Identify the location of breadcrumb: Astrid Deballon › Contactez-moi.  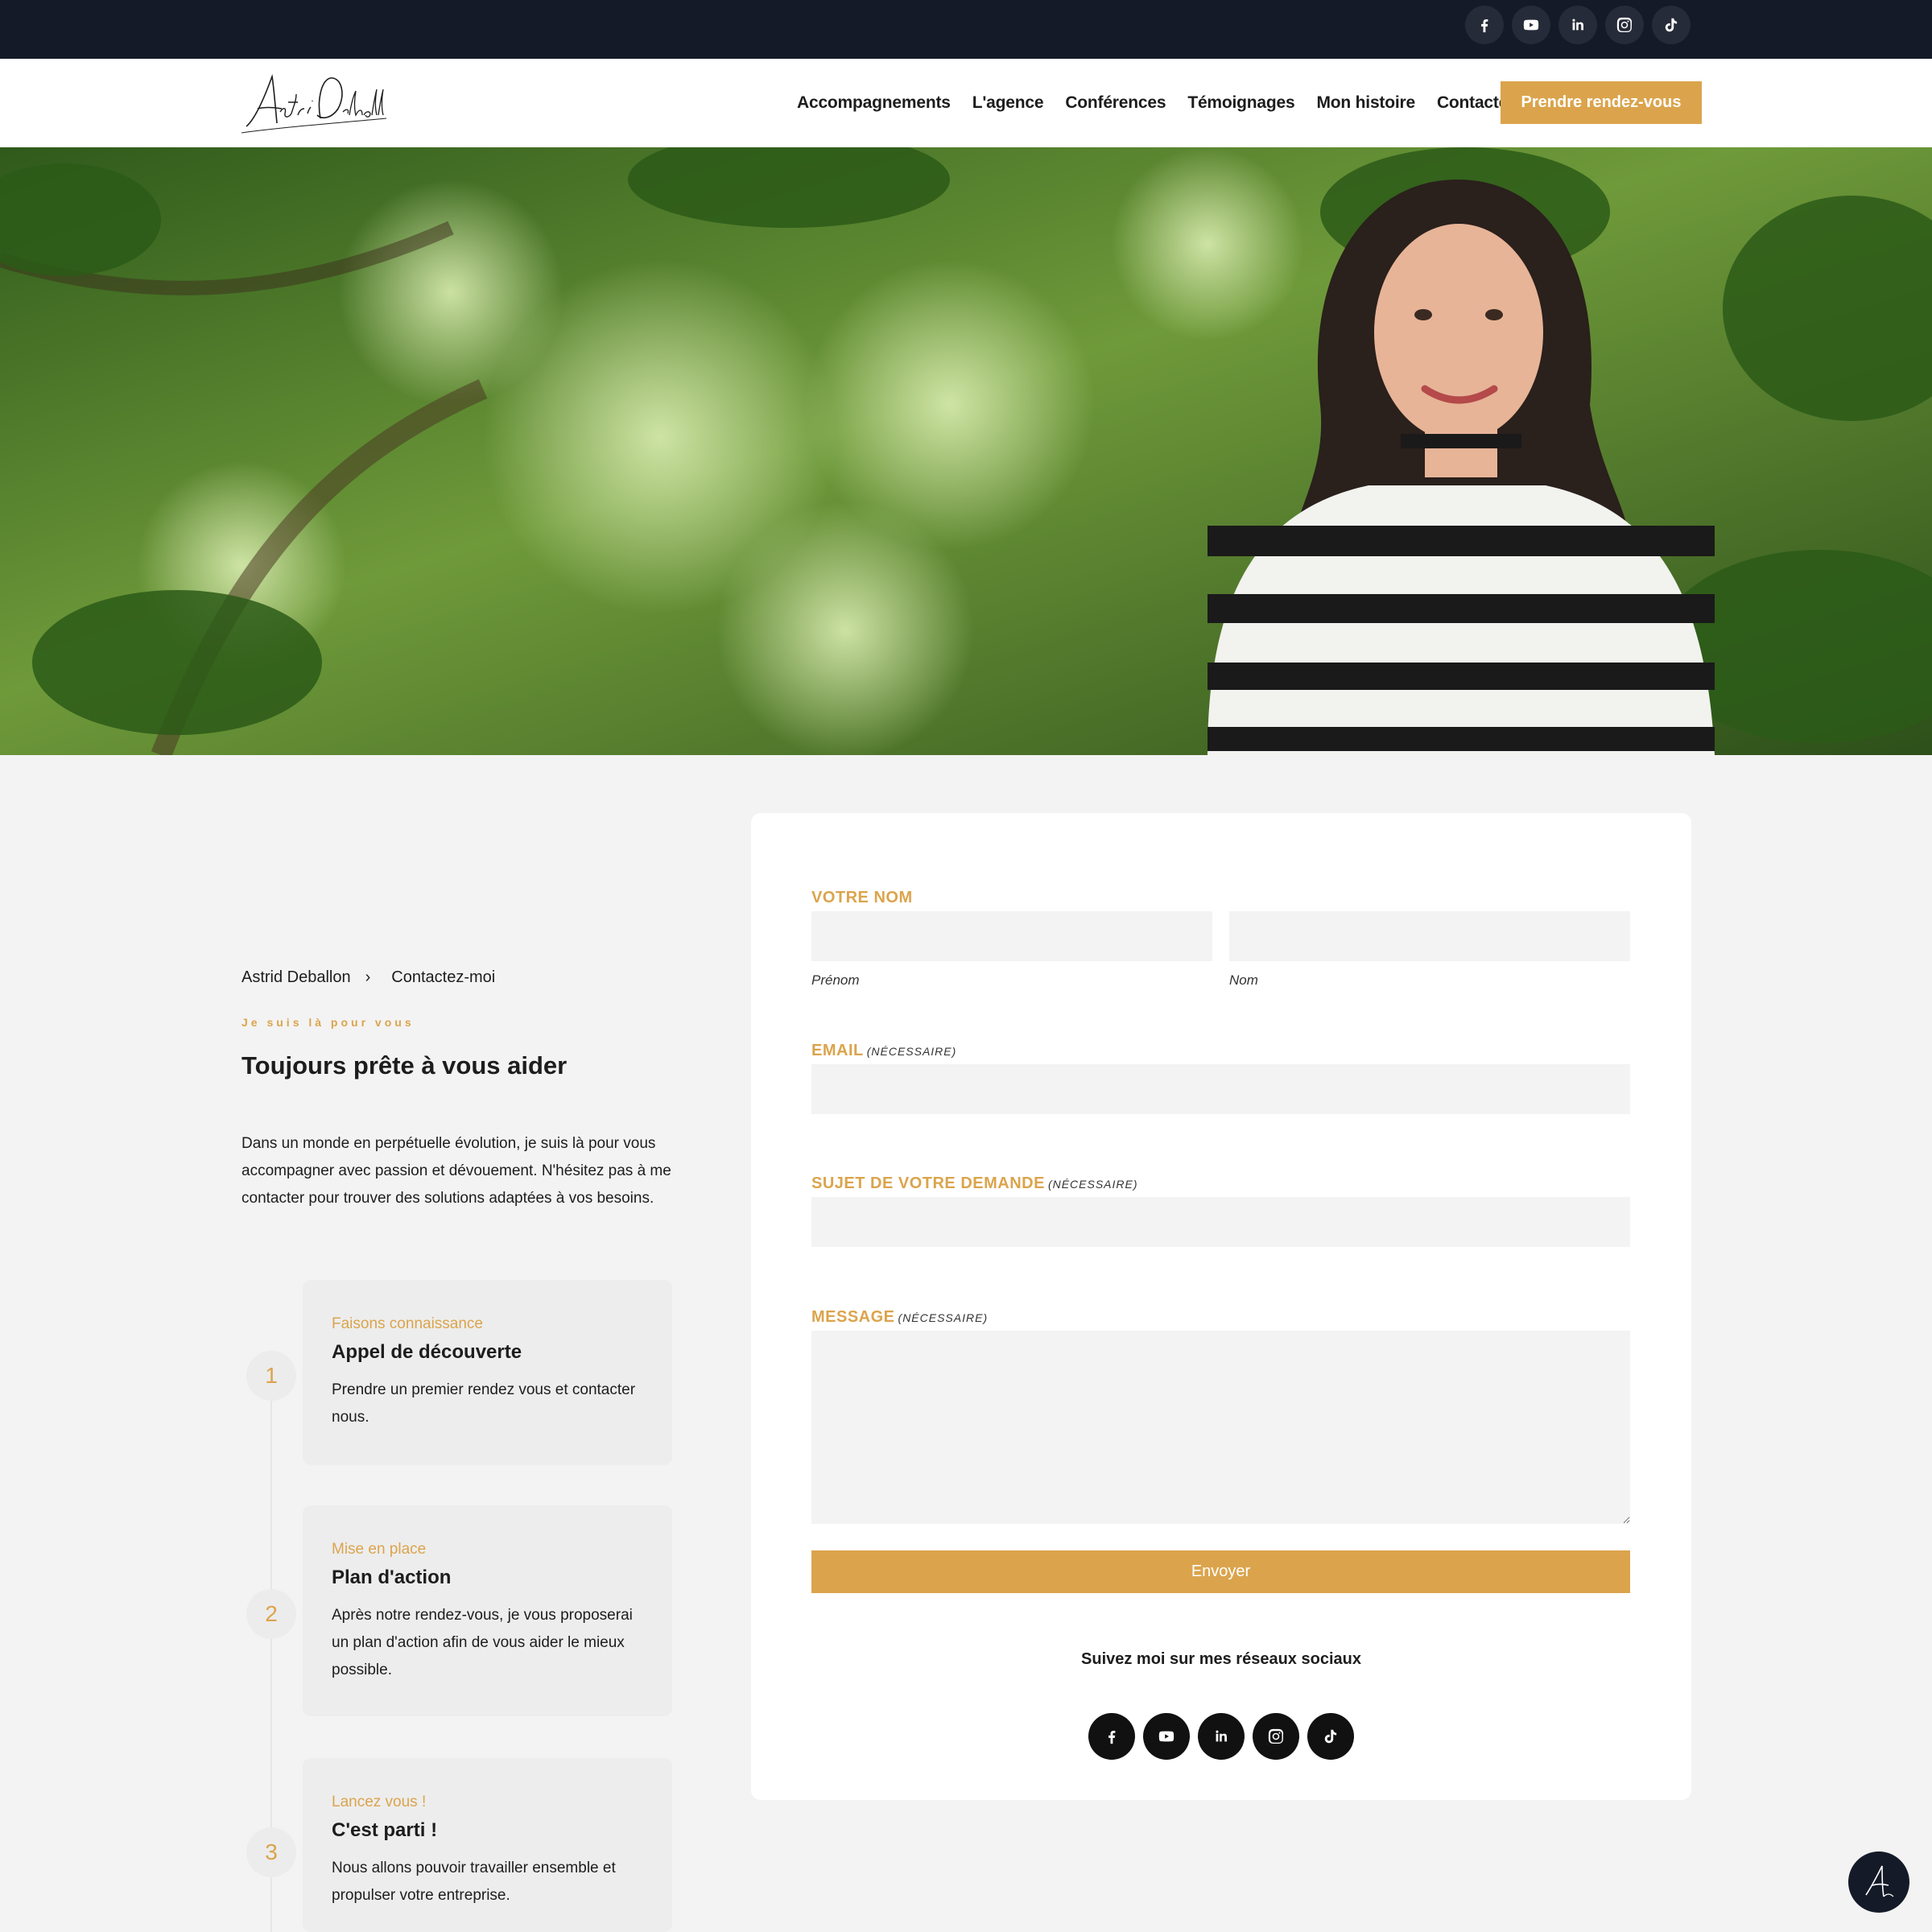
(368, 977).